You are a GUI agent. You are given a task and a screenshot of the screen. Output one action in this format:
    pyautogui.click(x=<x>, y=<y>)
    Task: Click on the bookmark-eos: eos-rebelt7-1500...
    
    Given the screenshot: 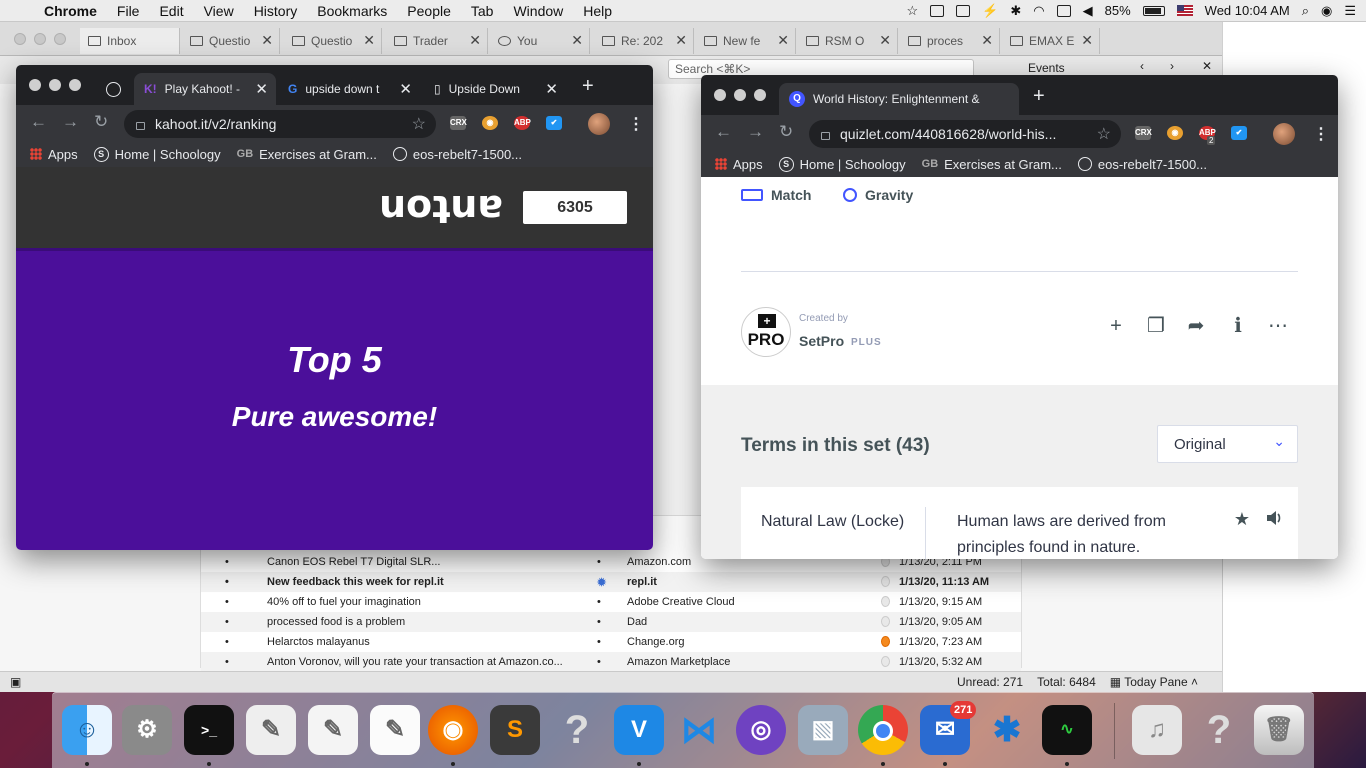 What is the action you would take?
    pyautogui.click(x=461, y=154)
    